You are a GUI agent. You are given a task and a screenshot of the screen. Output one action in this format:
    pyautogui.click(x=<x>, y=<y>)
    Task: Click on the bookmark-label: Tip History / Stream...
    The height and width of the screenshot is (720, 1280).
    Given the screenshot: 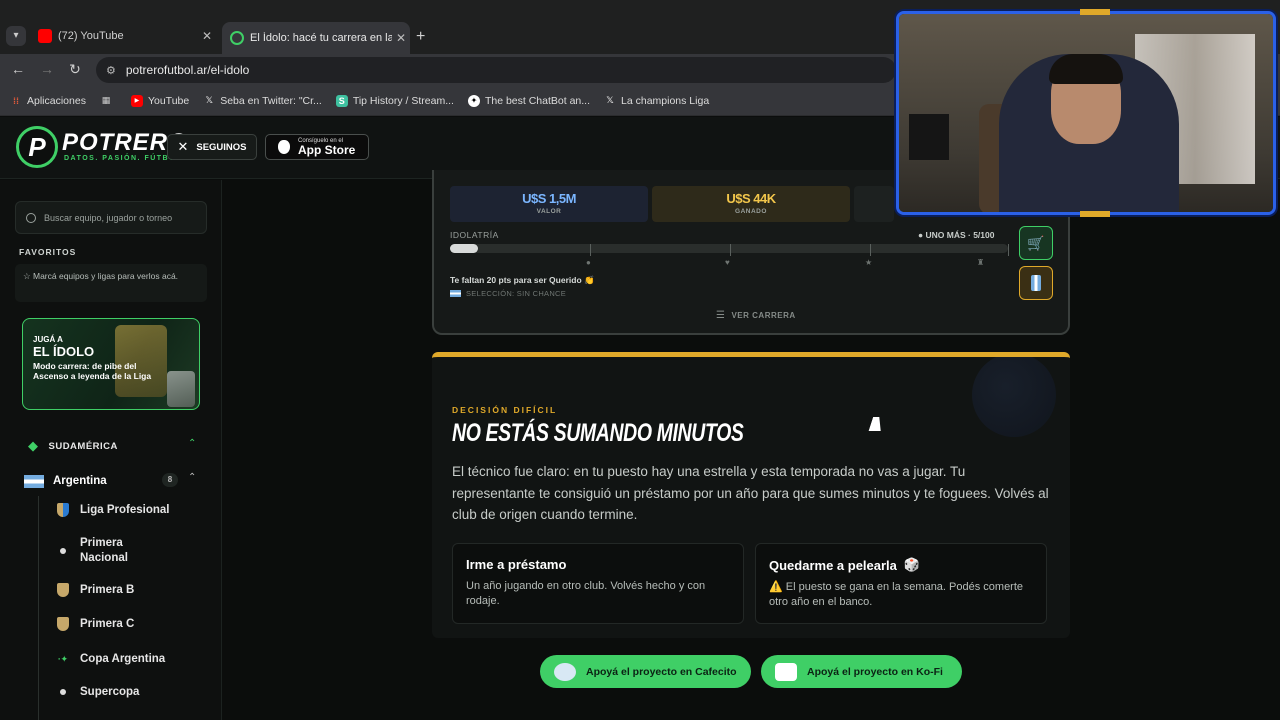 What is the action you would take?
    pyautogui.click(x=403, y=100)
    